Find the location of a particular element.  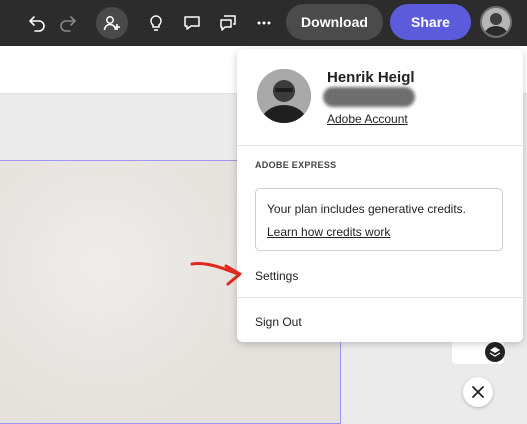

annotation-arrow is located at coordinates (220, 275).